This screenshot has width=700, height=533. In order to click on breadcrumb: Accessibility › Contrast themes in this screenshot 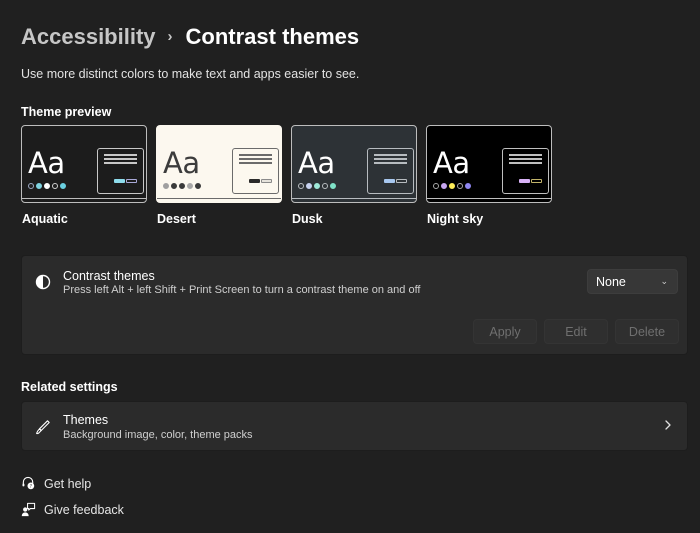, I will do `click(190, 37)`.